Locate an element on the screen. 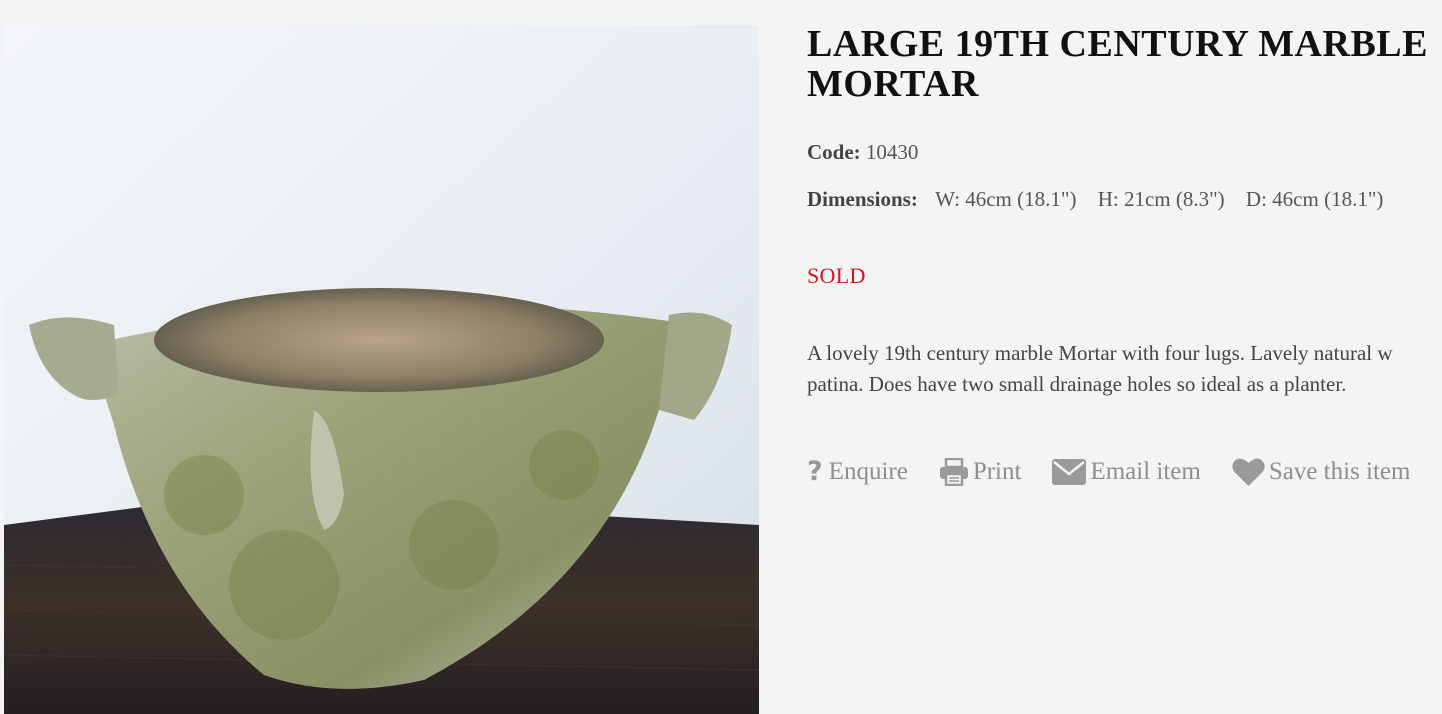  dimension-width: W: 46cm (18.1") is located at coordinates (1006, 199).